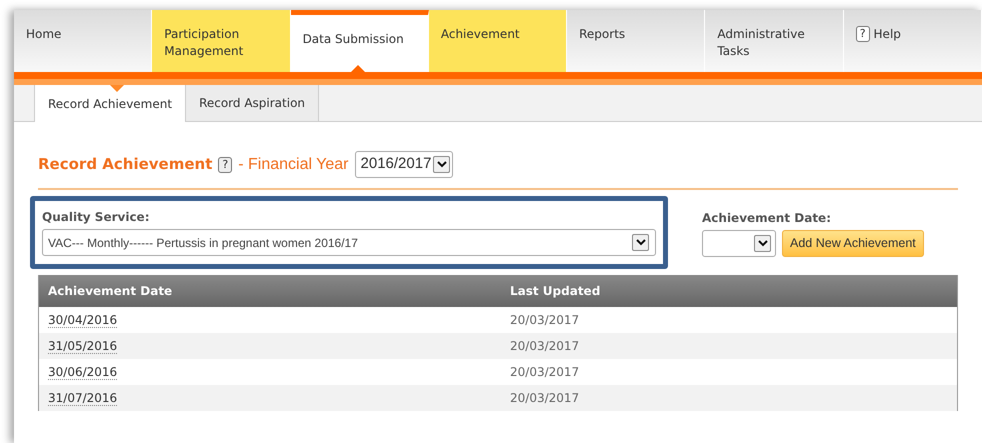 The height and width of the screenshot is (443, 982). Describe the element at coordinates (221, 41) in the screenshot. I see `nav-tab: Participation Management` at that location.